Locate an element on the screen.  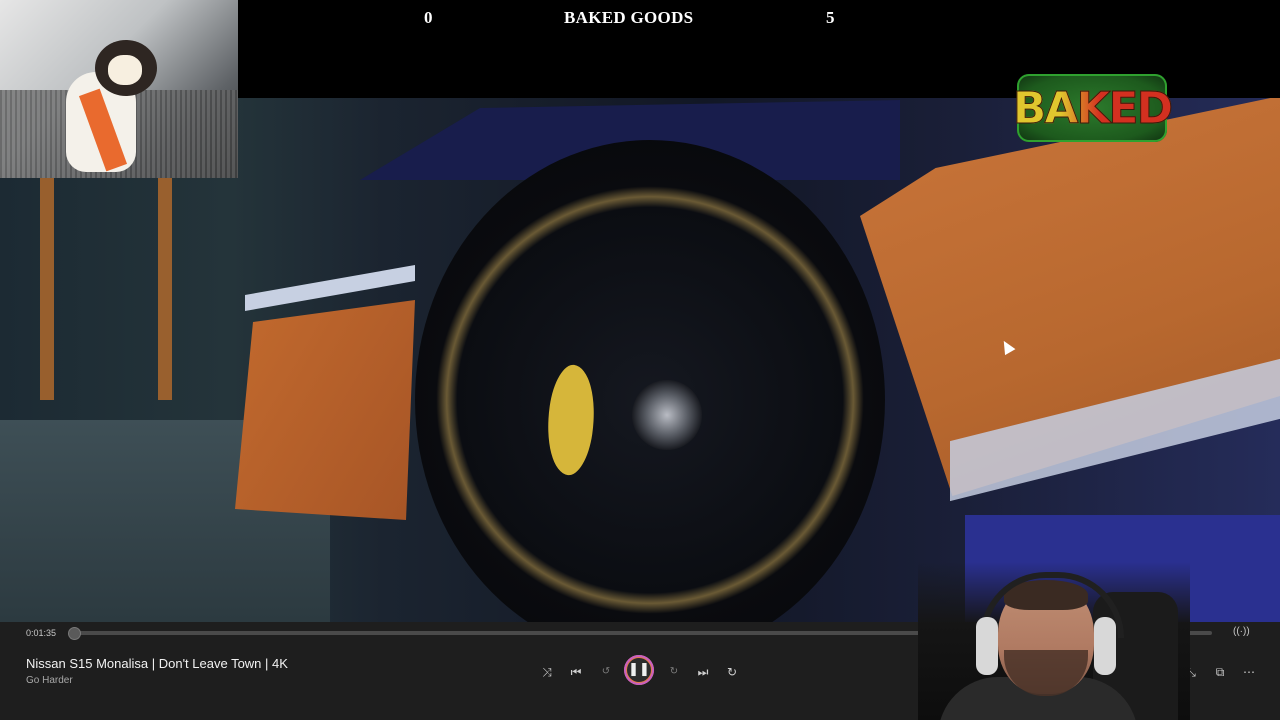
seek-thumb is located at coordinates (75, 633).